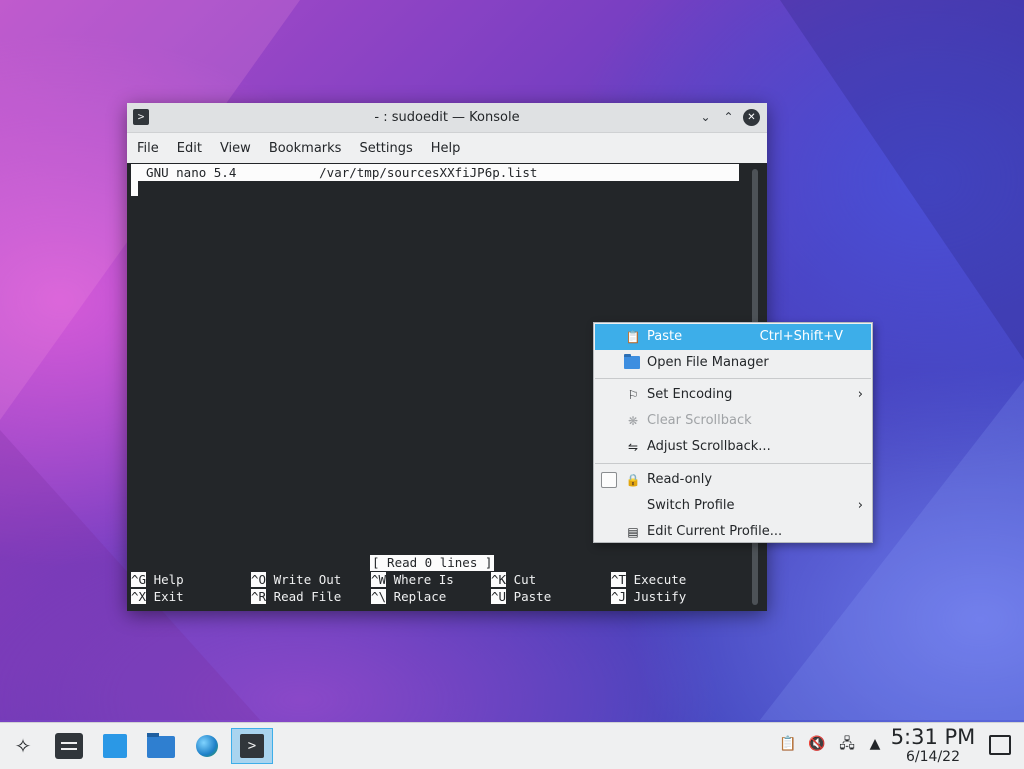 Image resolution: width=1024 pixels, height=769 pixels. I want to click on shortcut-label: Help, so click(165, 579).